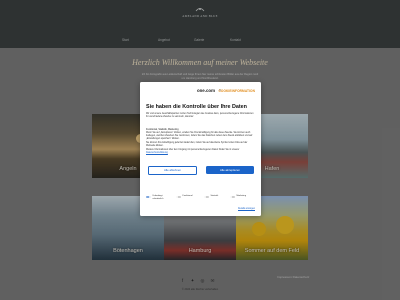 The width and height of the screenshot is (400, 300). Describe the element at coordinates (196, 107) in the screenshot. I see `consent-title: Sie haben die Kontrolle über Ihre Daten` at that location.